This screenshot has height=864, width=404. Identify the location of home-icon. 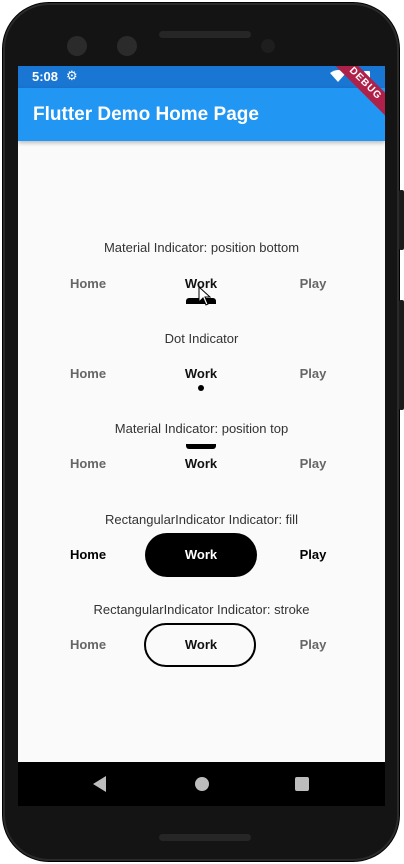
(202, 784).